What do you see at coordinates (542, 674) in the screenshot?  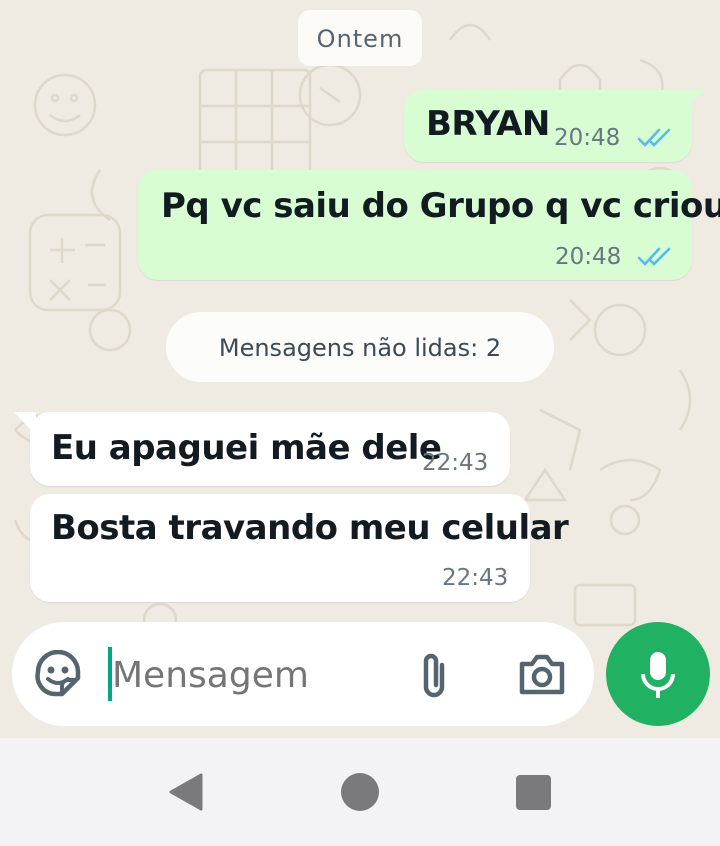 I see `camera-icon` at bounding box center [542, 674].